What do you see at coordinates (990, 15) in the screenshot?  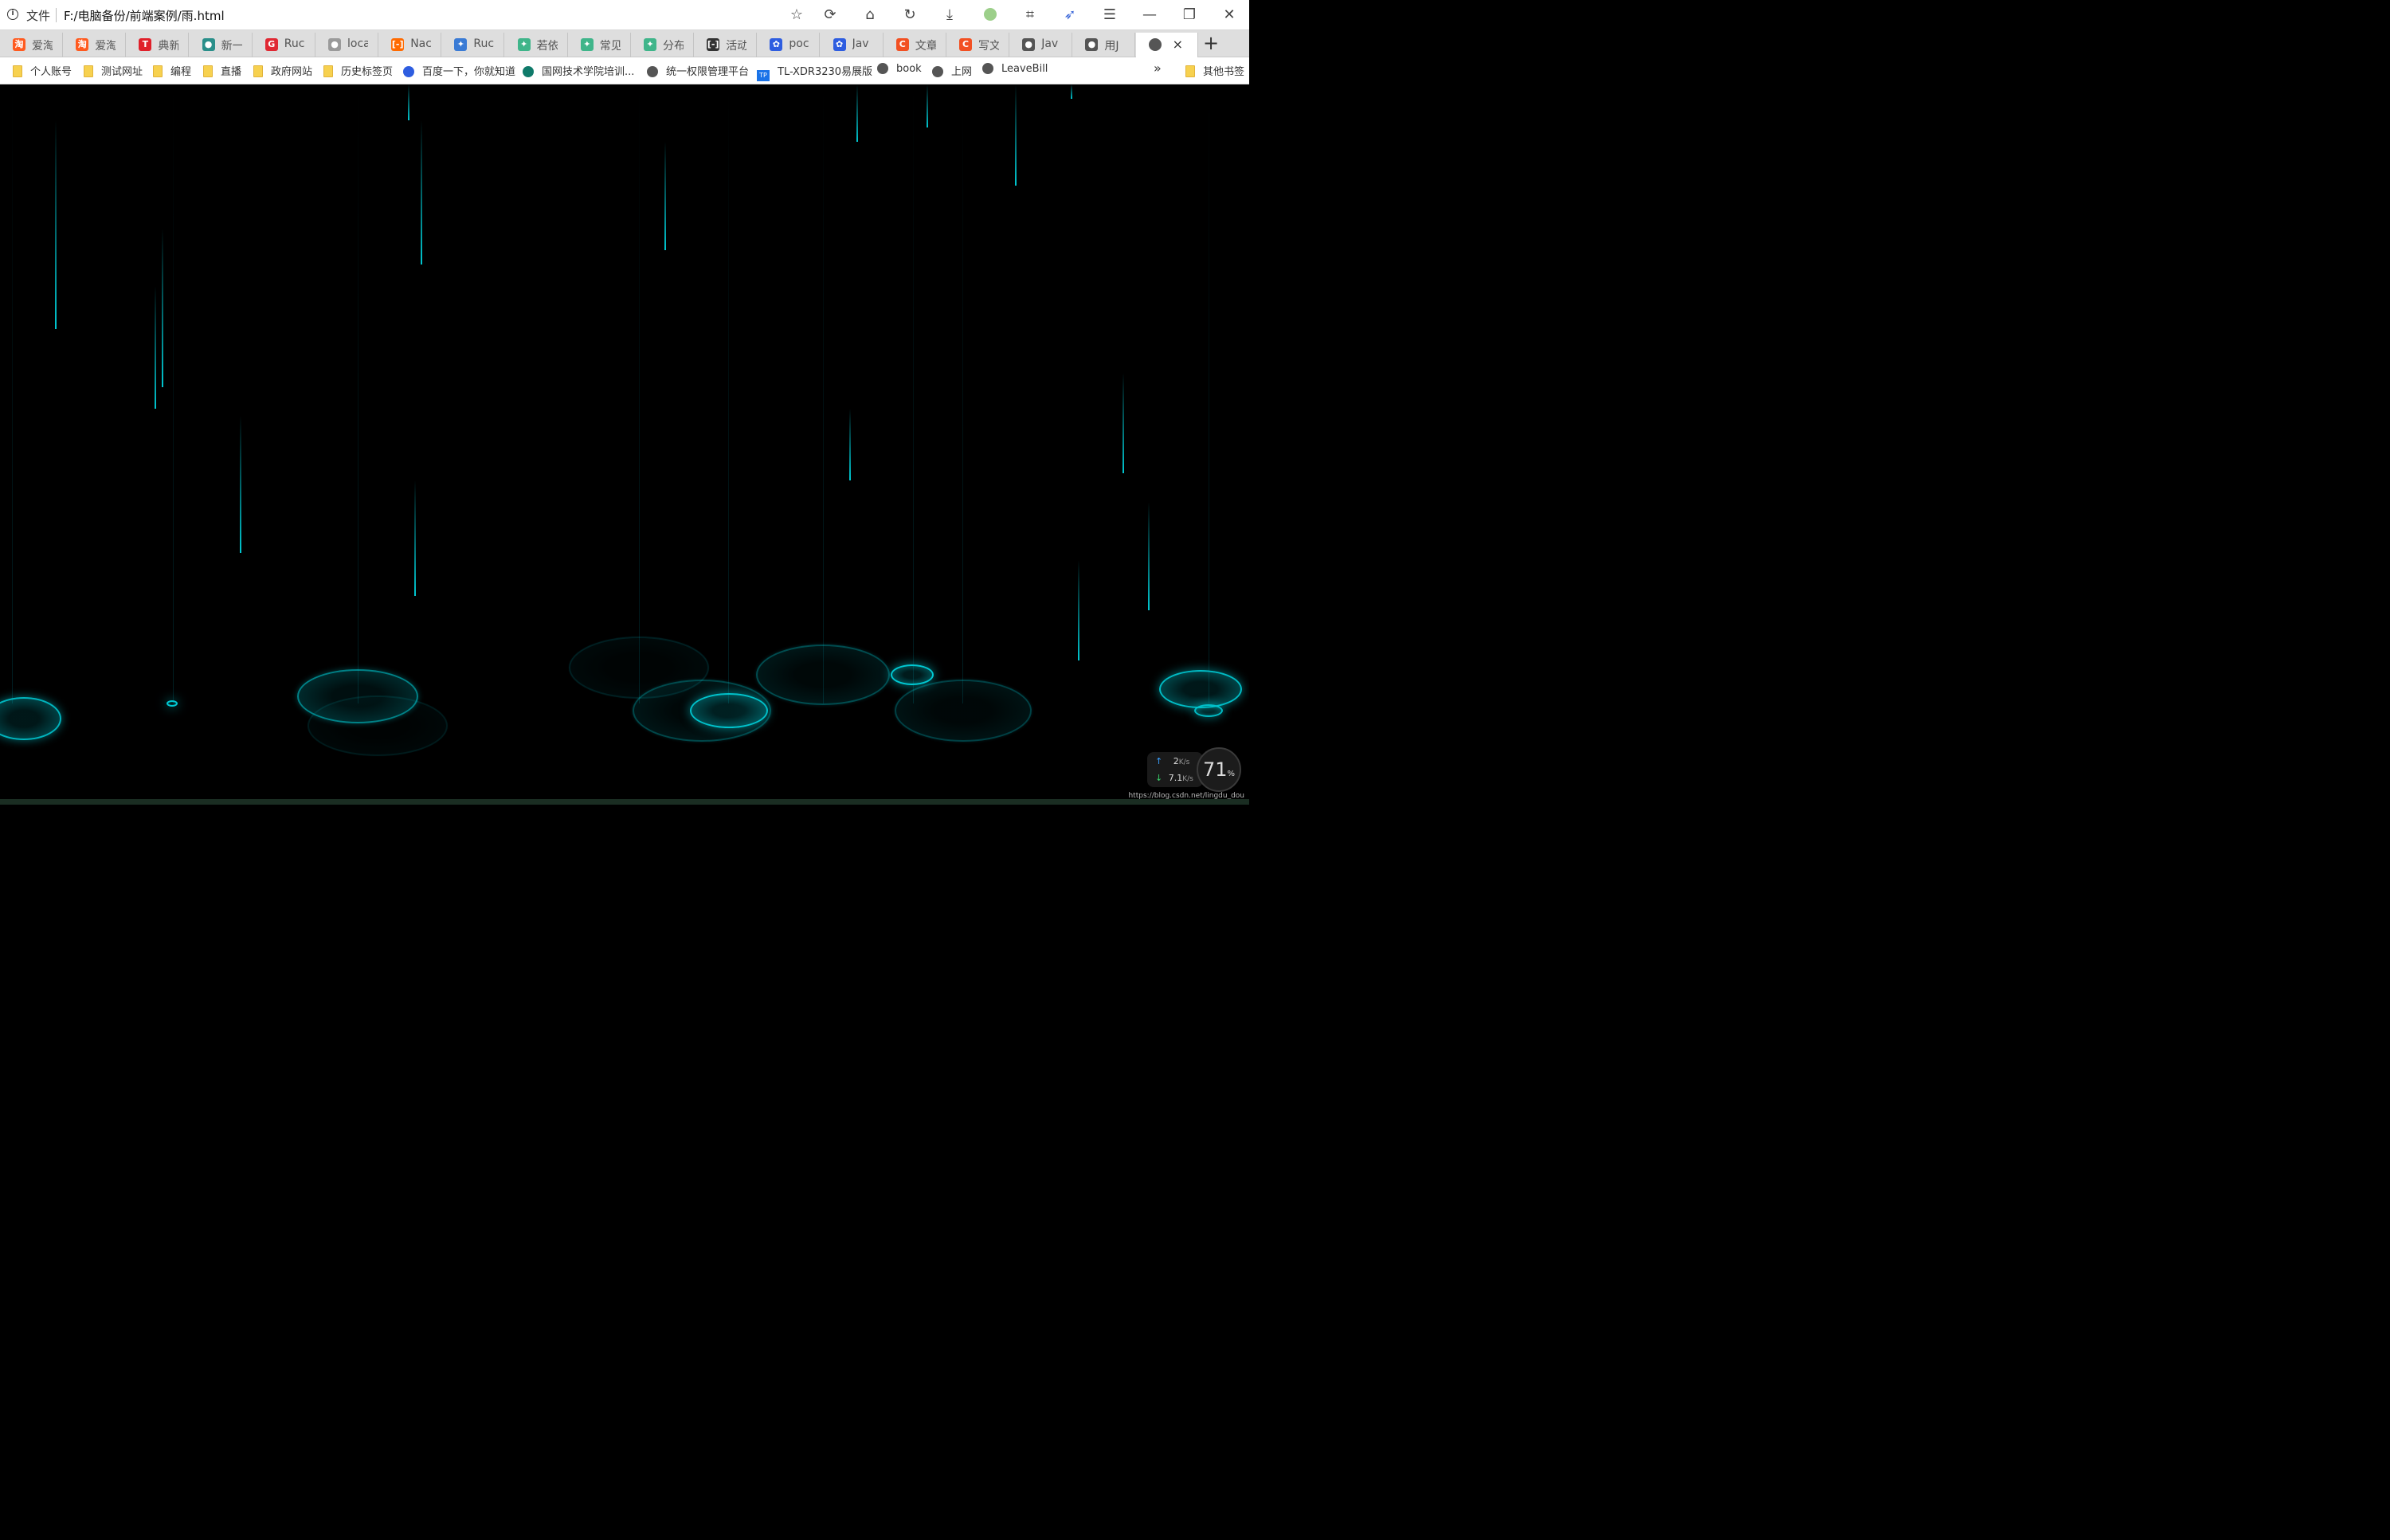 I see `extension-icon` at bounding box center [990, 15].